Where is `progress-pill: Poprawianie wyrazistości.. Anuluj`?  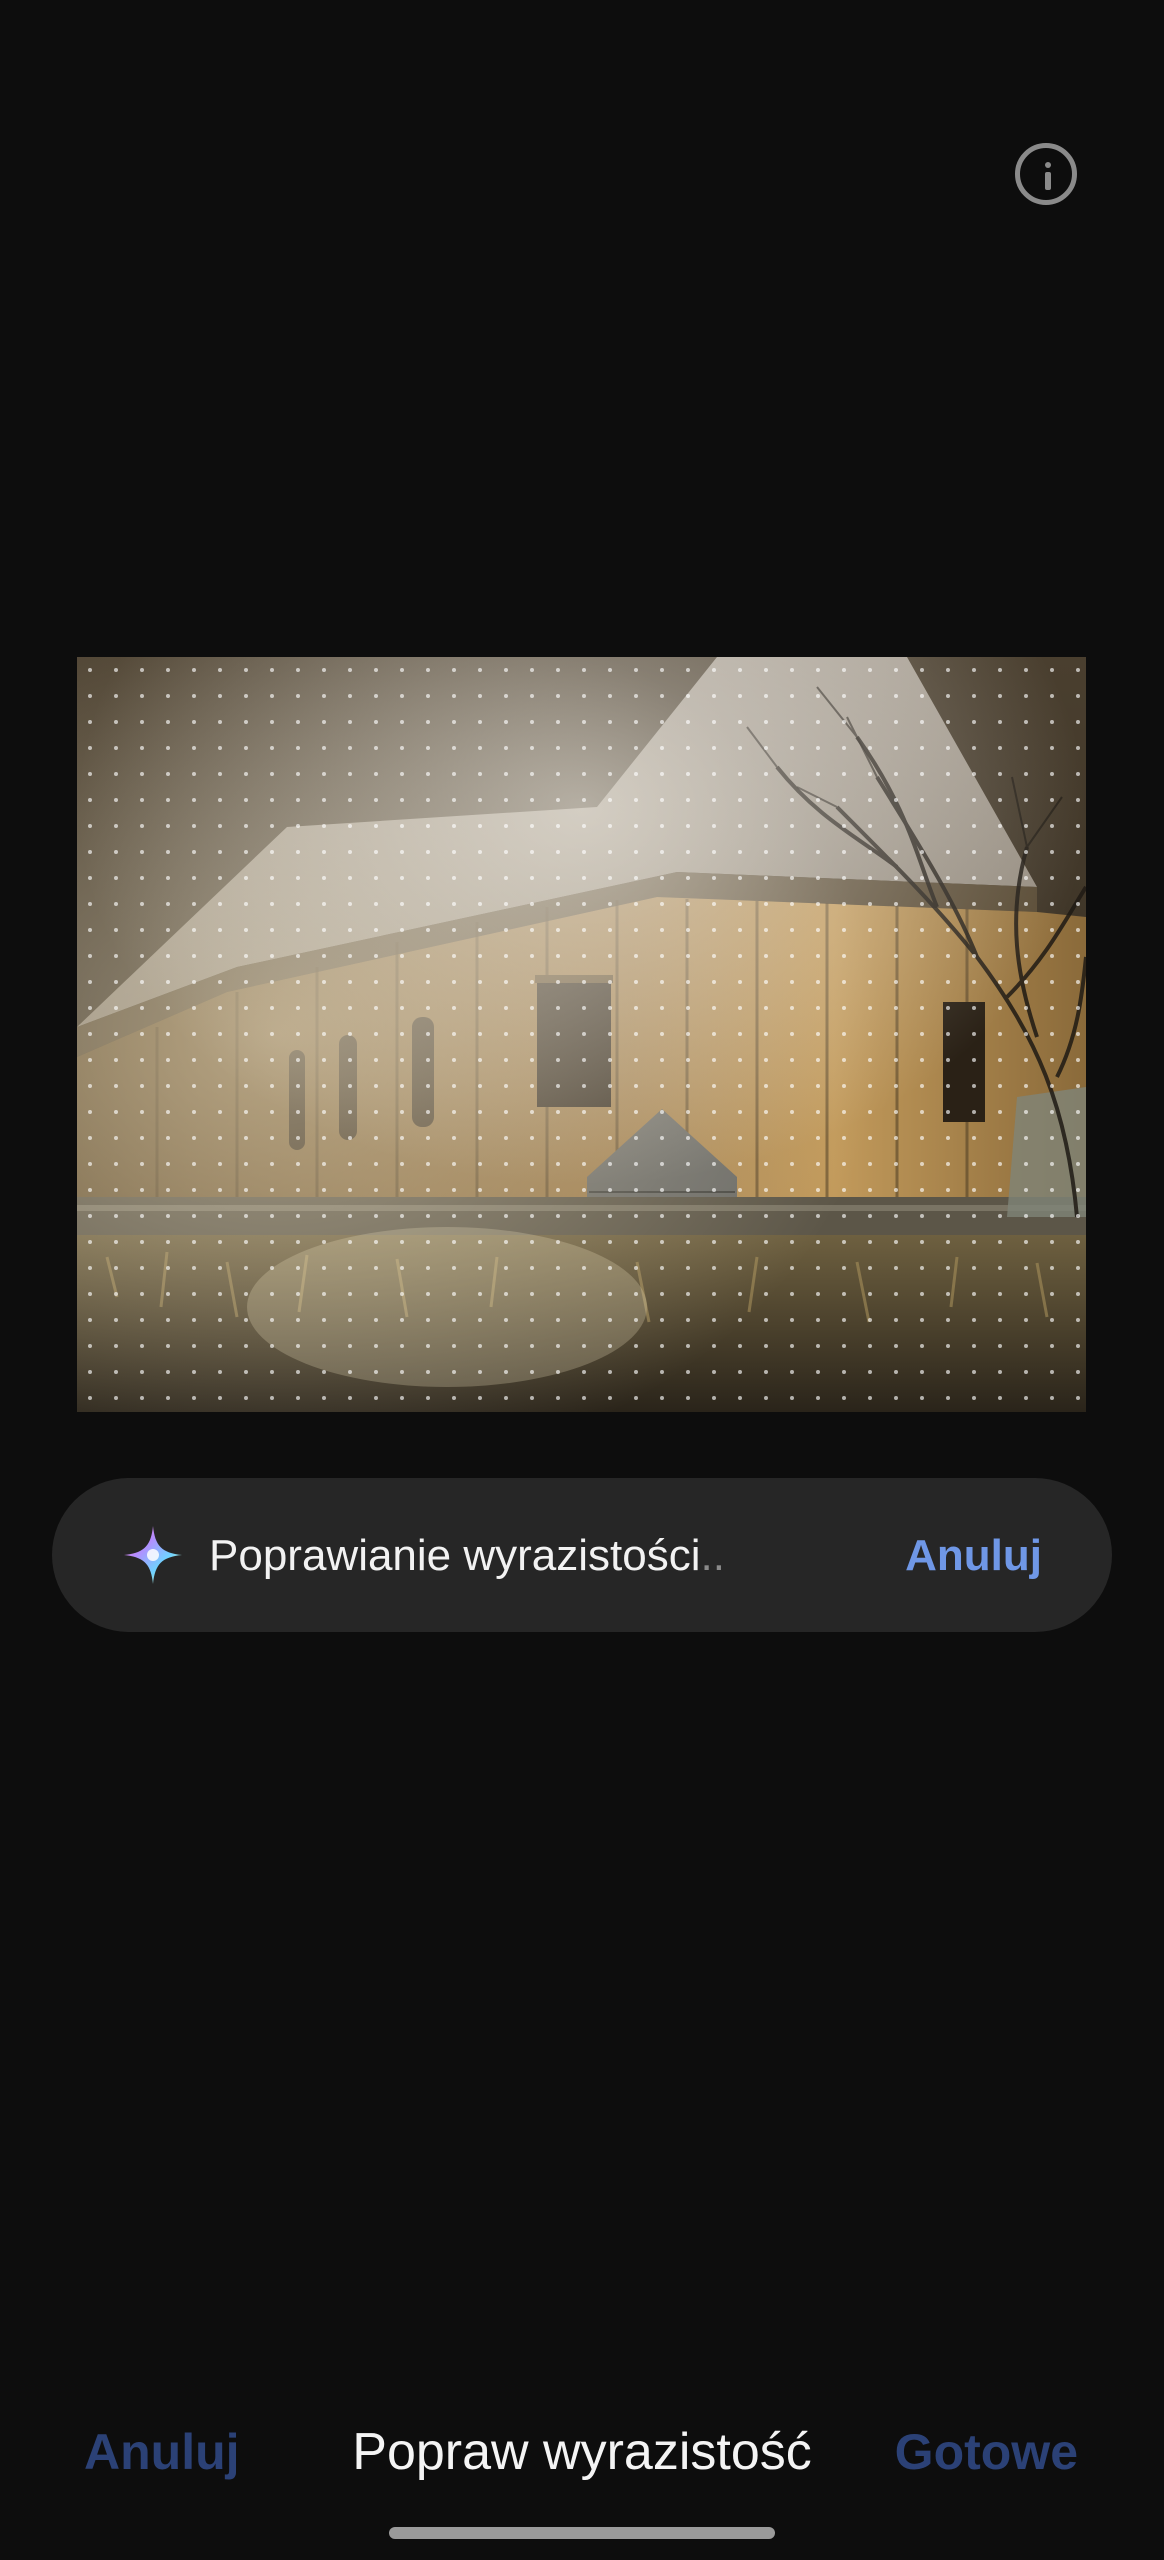 progress-pill: Poprawianie wyrazistości.. Anuluj is located at coordinates (582, 1555).